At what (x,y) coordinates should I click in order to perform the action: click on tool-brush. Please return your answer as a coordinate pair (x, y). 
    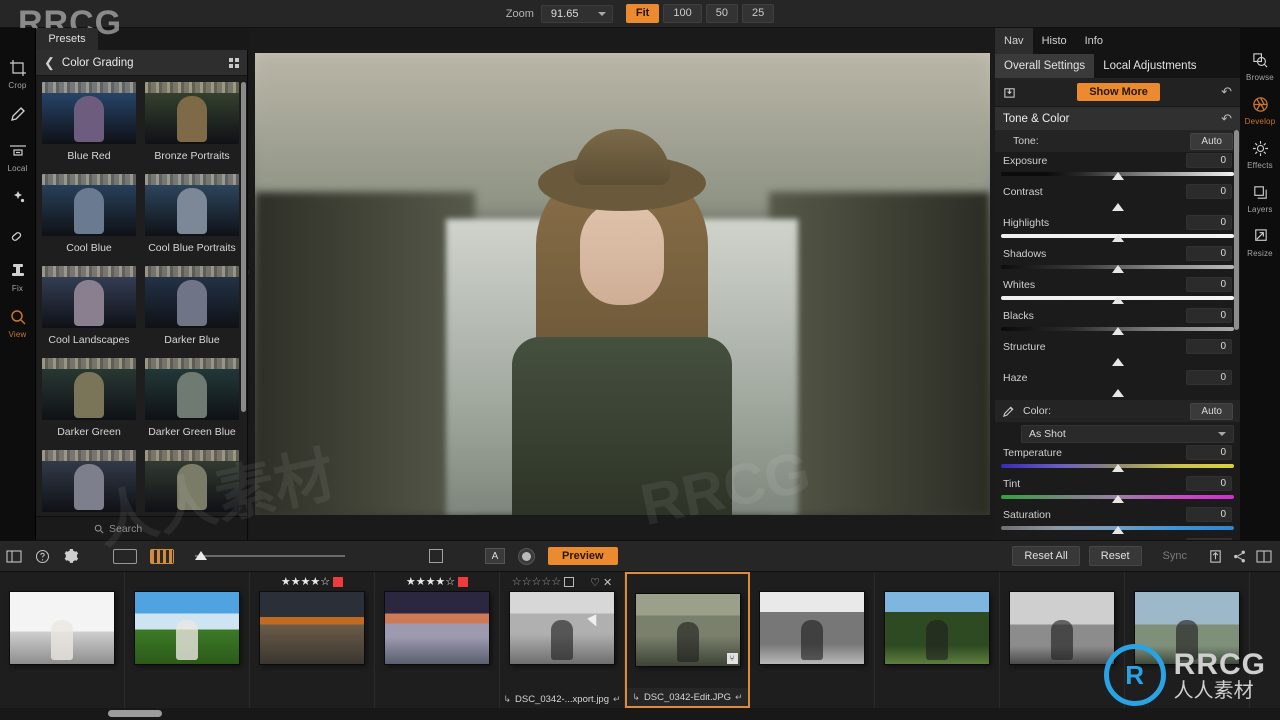
    Looking at the image, I should click on (18, 115).